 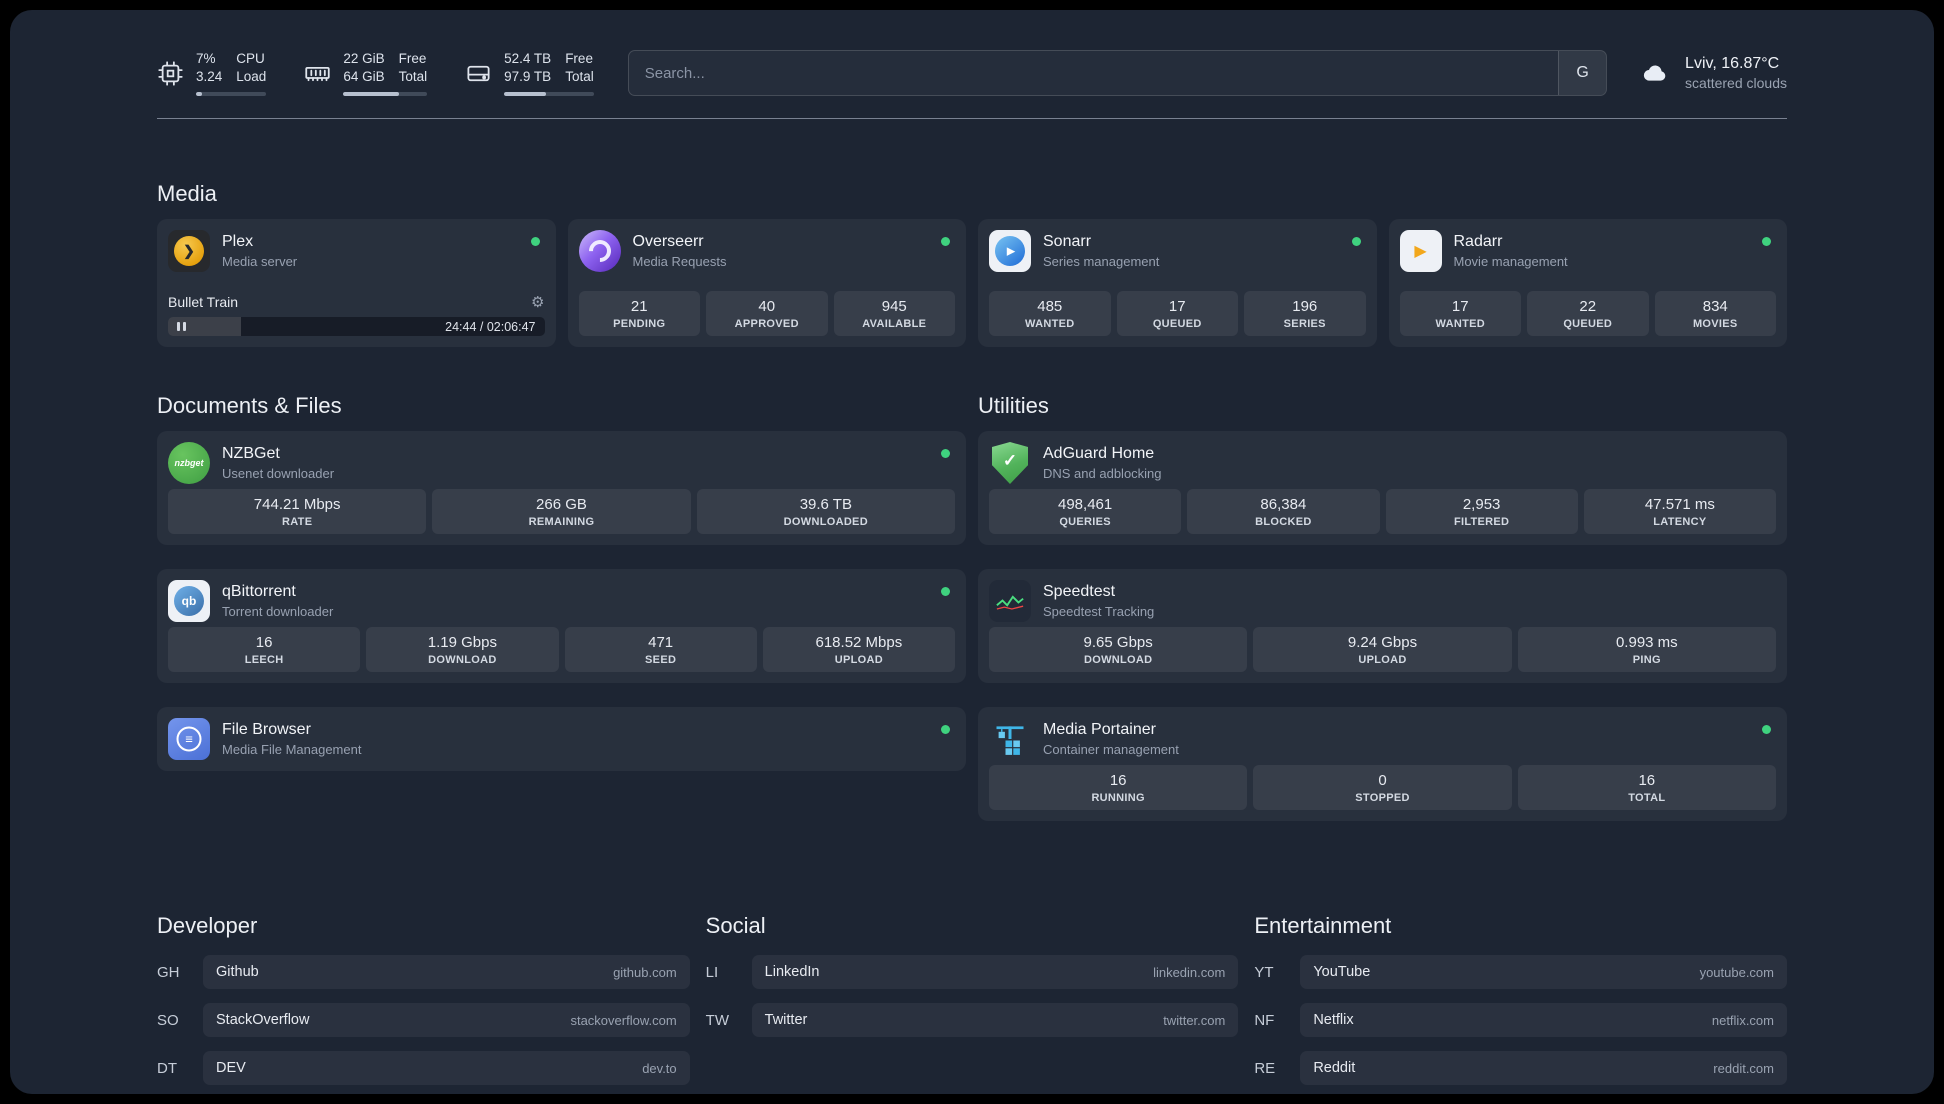 I want to click on bookmark-link-netflix: Netflix netflix.com, so click(x=1543, y=1020).